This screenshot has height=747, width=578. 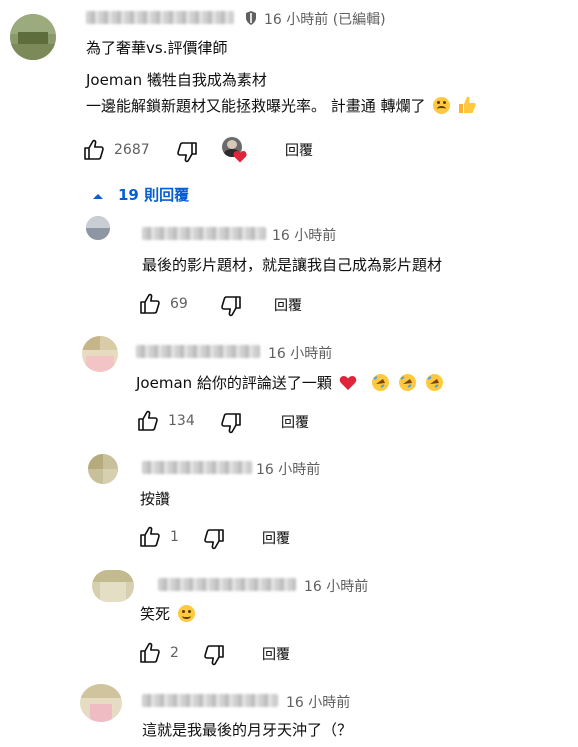 What do you see at coordinates (288, 470) in the screenshot?
I see `reply-3-timestamp: 16 小時前` at bounding box center [288, 470].